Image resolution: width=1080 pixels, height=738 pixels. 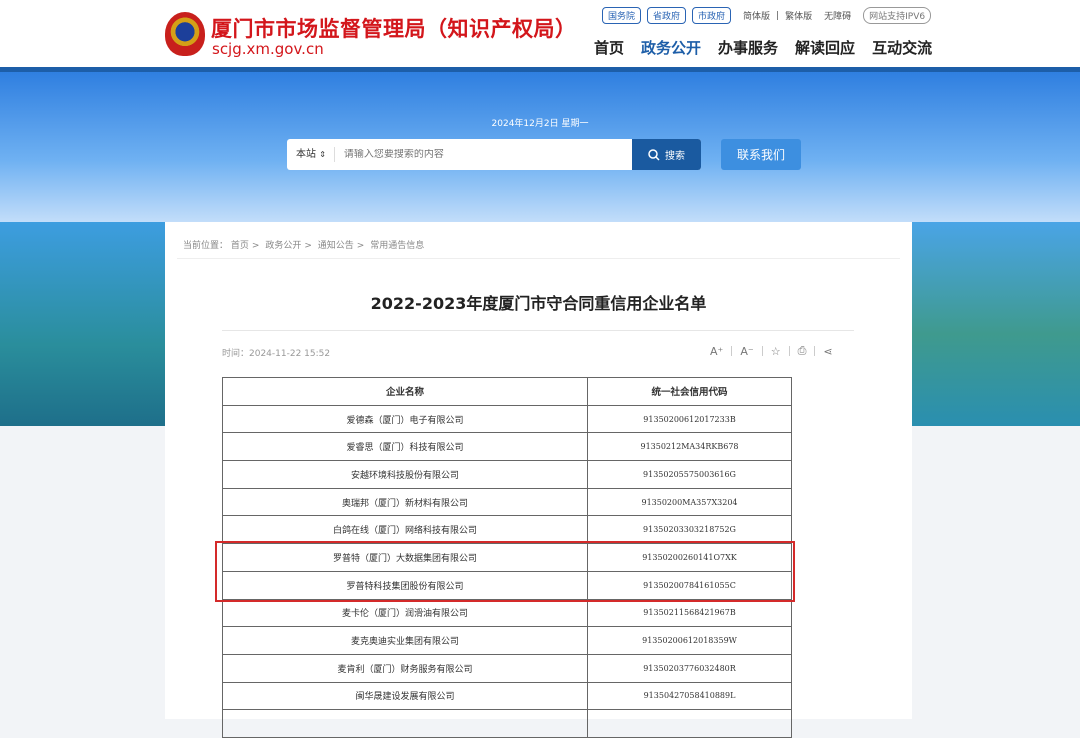 I want to click on article-tools: A⁺ A⁻ ☆ ⎙ ⋖, so click(x=771, y=351).